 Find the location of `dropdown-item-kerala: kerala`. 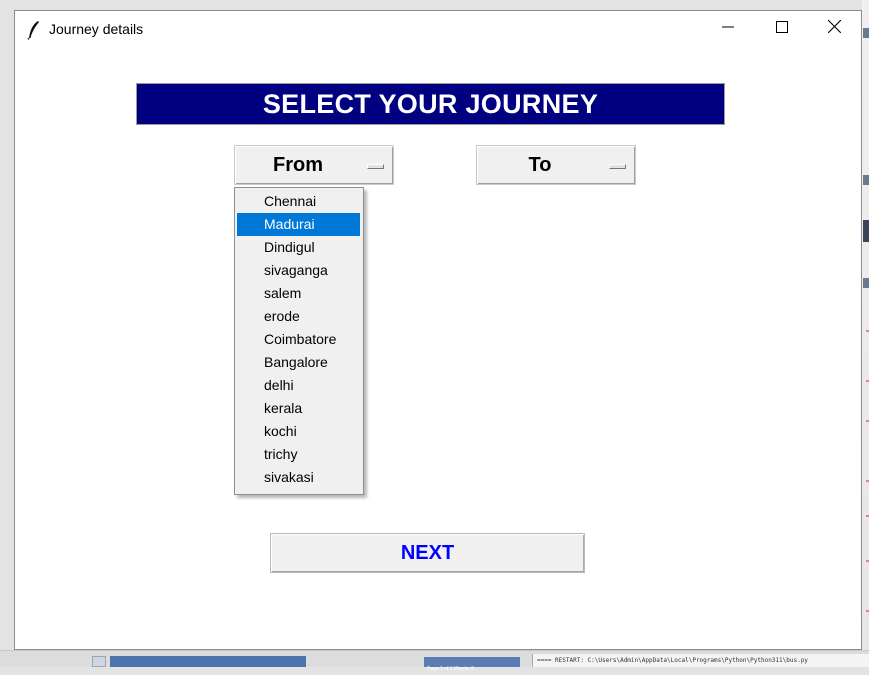

dropdown-item-kerala: kerala is located at coordinates (298, 408).